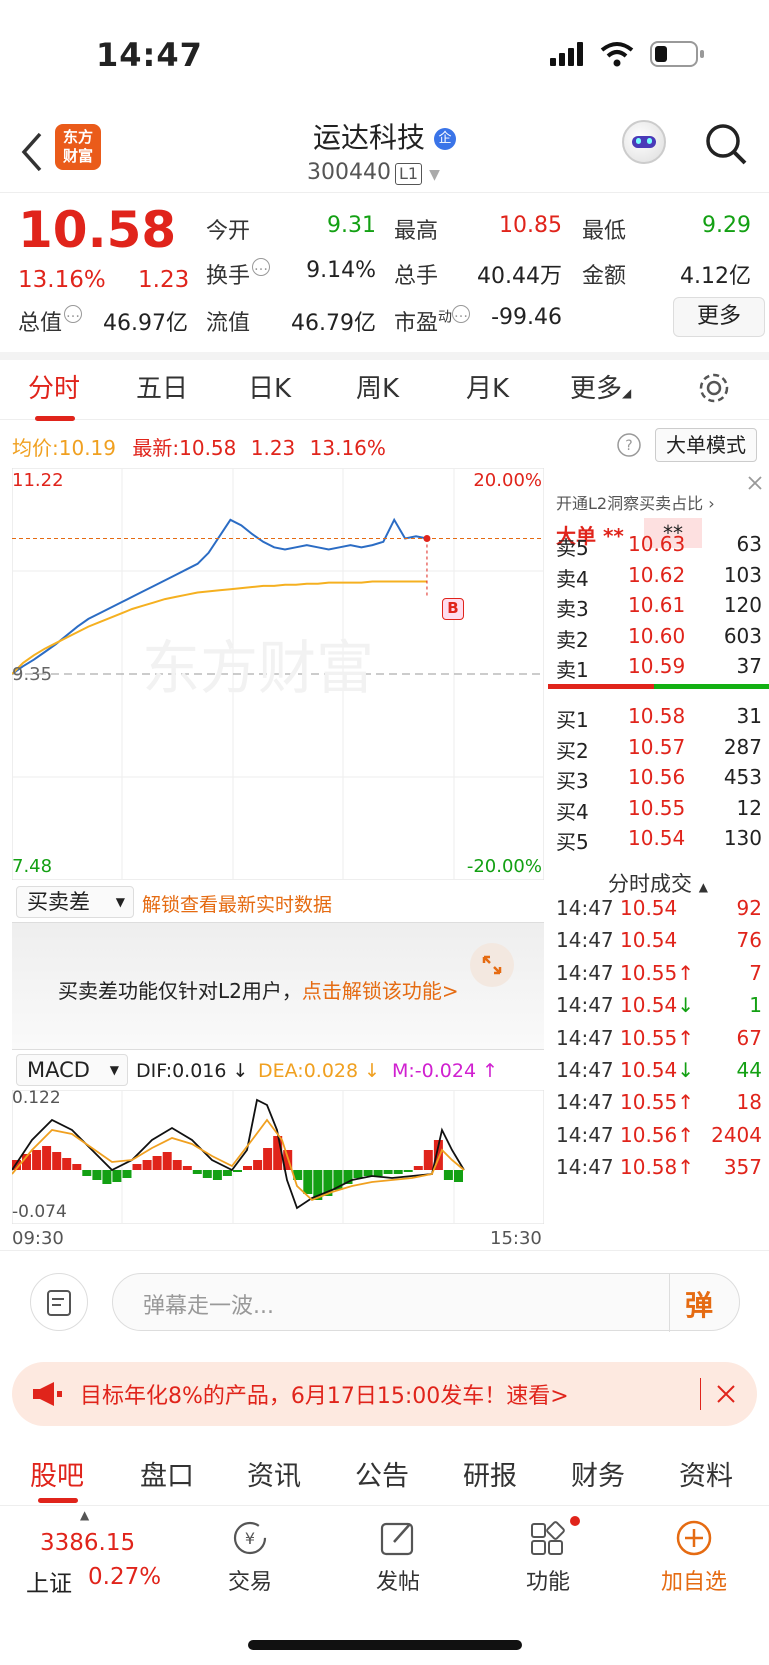 This screenshot has height=1665, width=769. Describe the element at coordinates (384, 55) in the screenshot. I see `status-bar: 14:47` at that location.